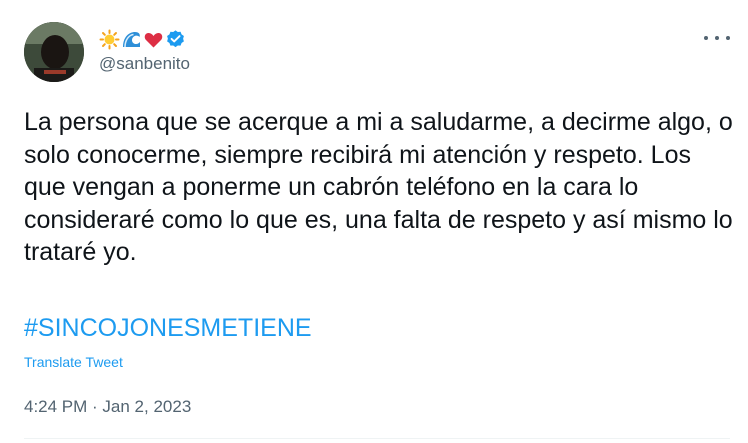 This screenshot has width=748, height=443. What do you see at coordinates (144, 64) in the screenshot?
I see `author-handle: @sanbenito` at bounding box center [144, 64].